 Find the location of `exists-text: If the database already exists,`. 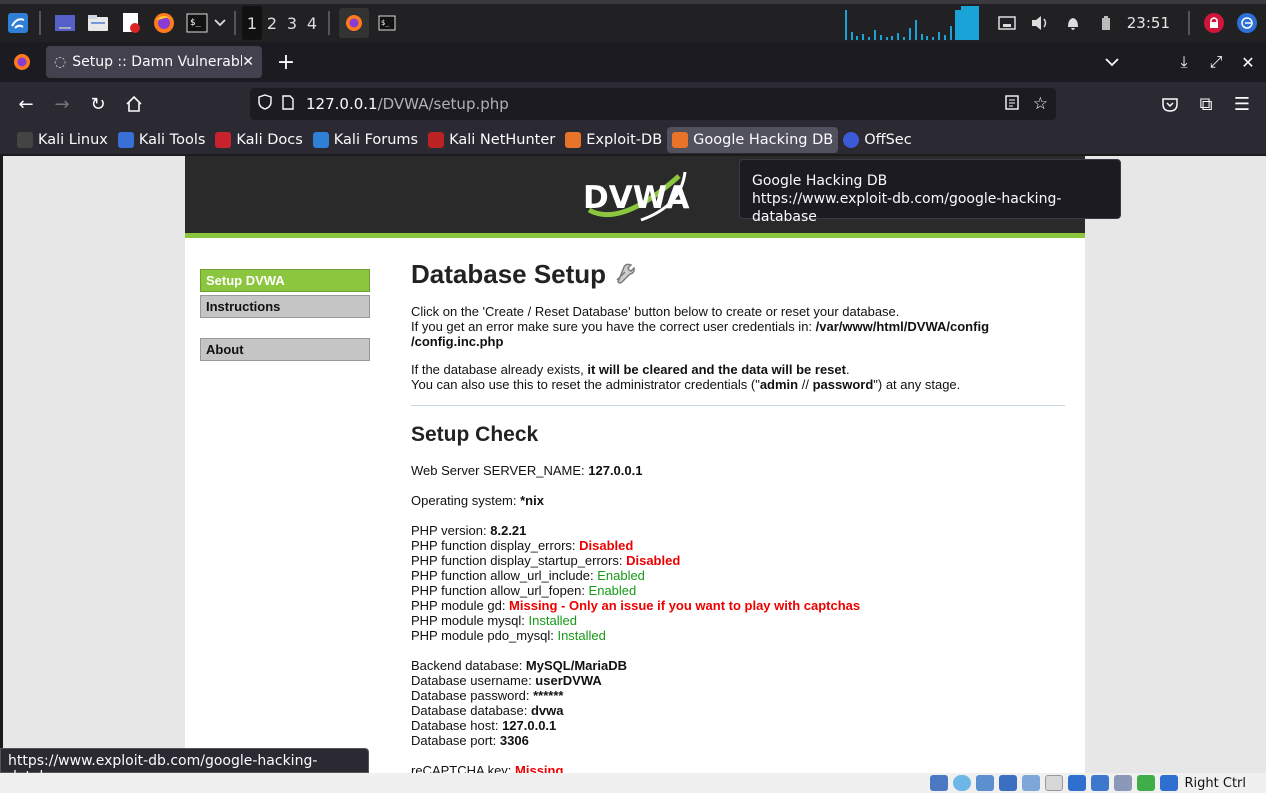

exists-text: If the database already exists, is located at coordinates (499, 369).